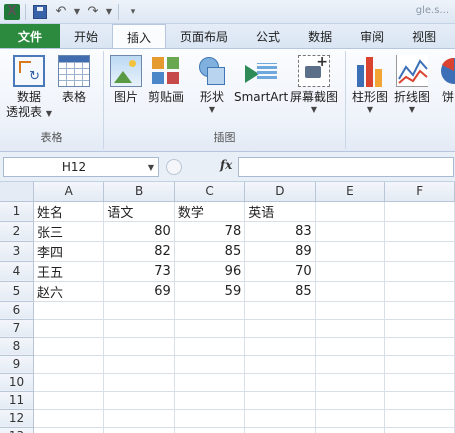 The height and width of the screenshot is (433, 455). Describe the element at coordinates (17, 430) in the screenshot. I see `row-header: 13` at that location.